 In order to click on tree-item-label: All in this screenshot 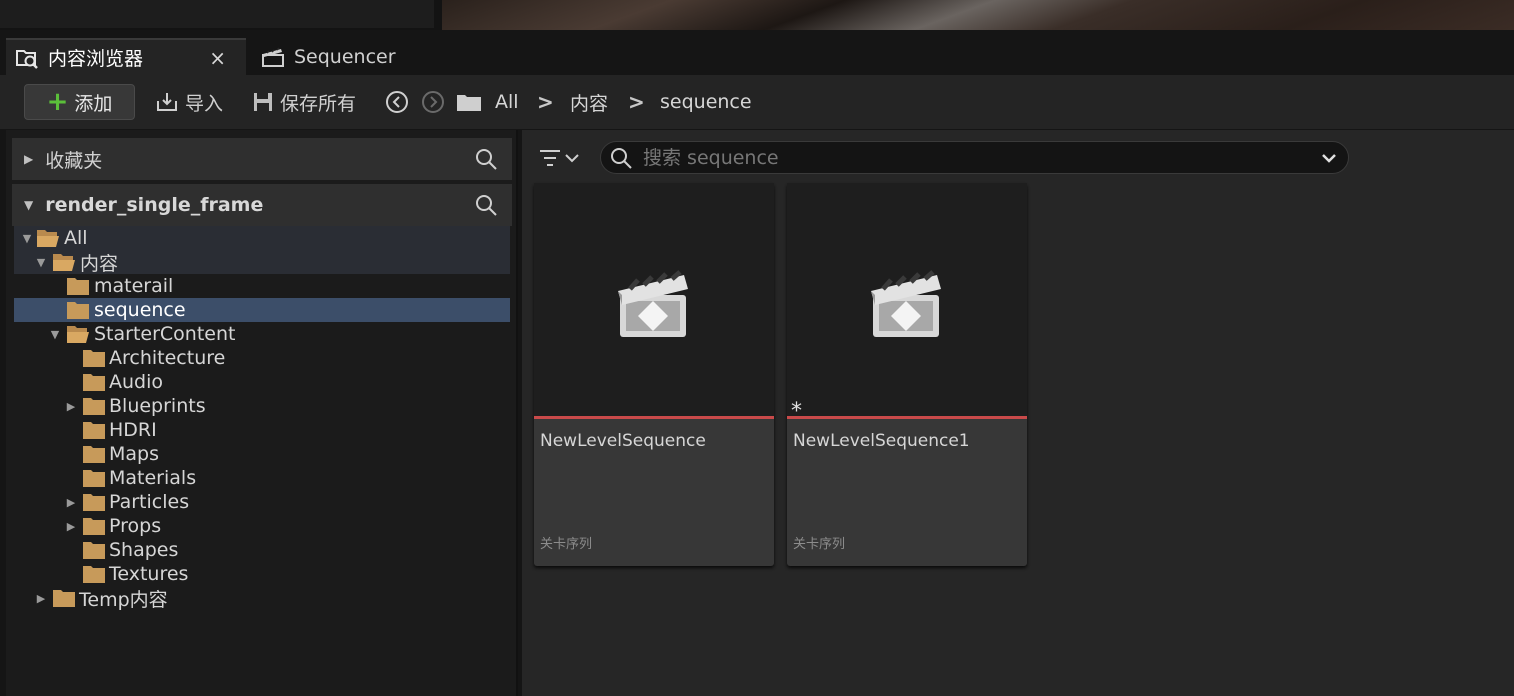, I will do `click(76, 238)`.